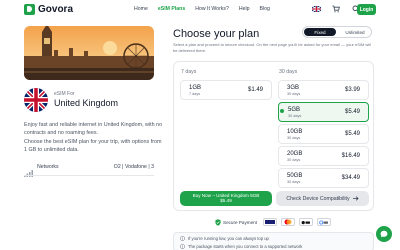  What do you see at coordinates (318, 198) in the screenshot?
I see `check-compatibility-label: Check Device Compatibility` at bounding box center [318, 198].